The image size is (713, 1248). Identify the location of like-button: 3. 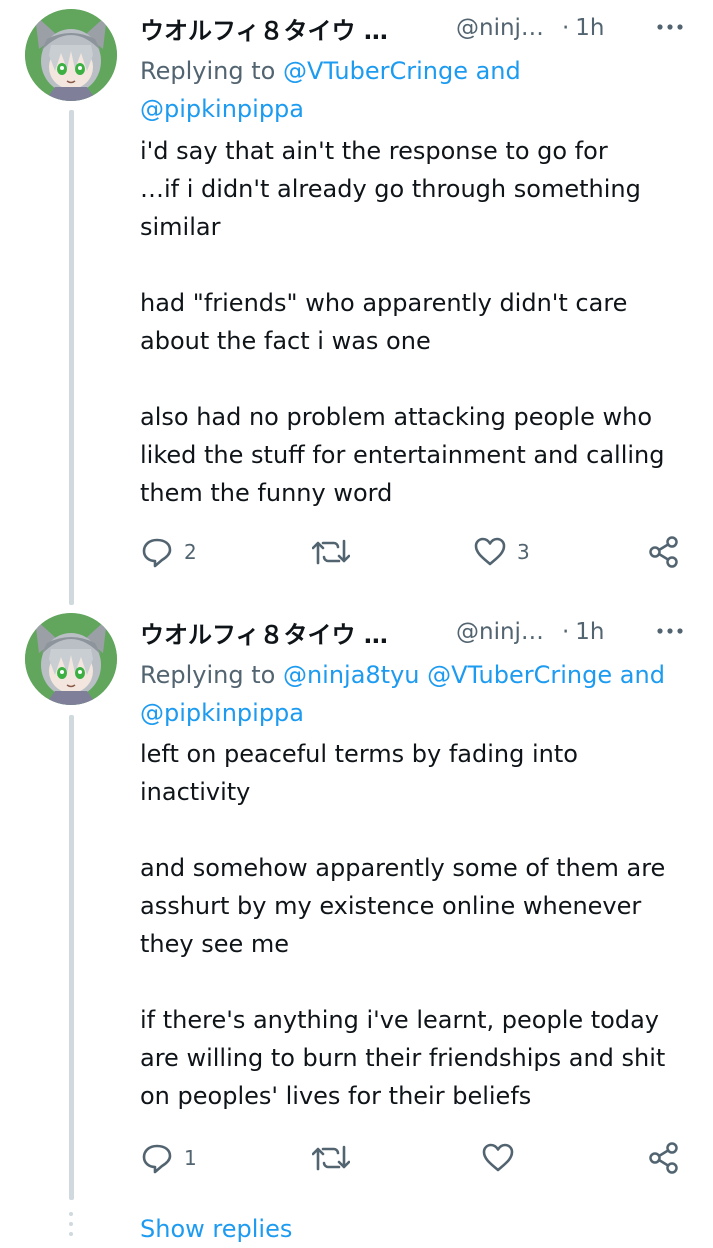
(501, 552).